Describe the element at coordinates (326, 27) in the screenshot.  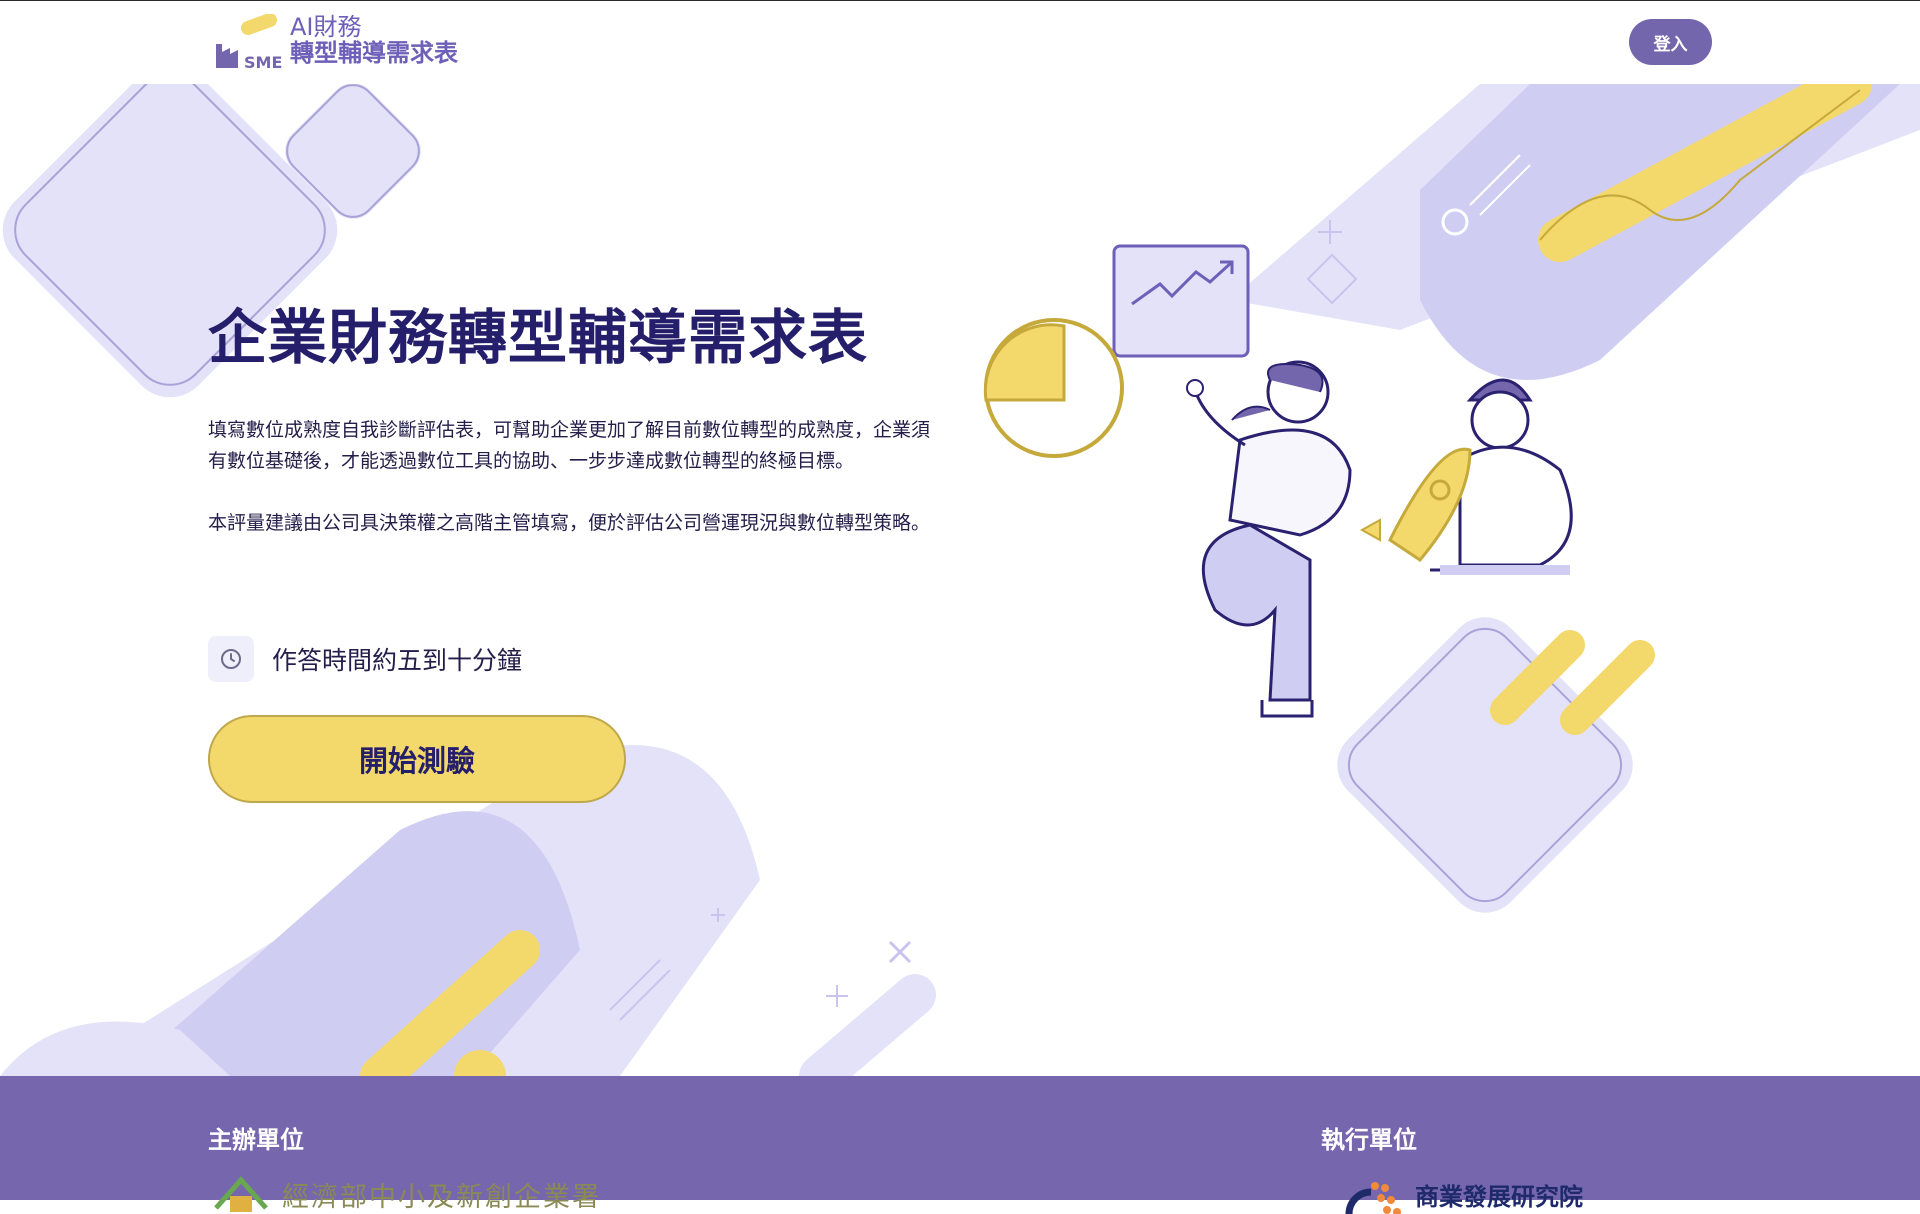
I see `logo-line1: AI財務` at that location.